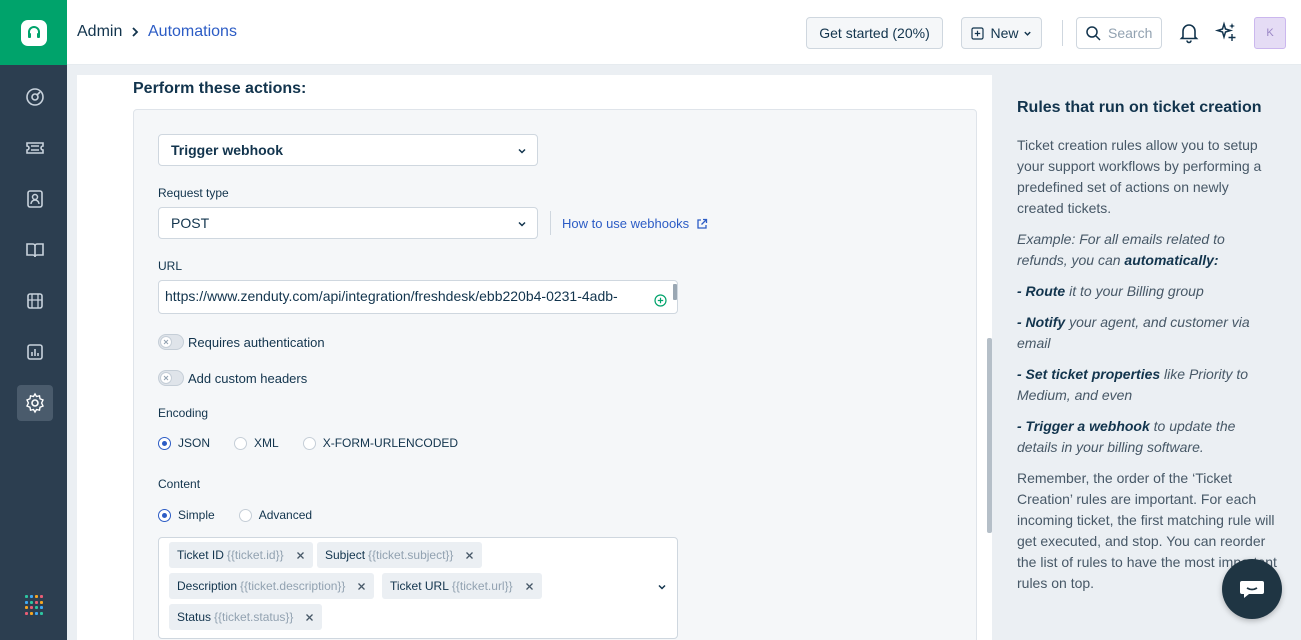  I want to click on content-advanced-radio: Advanced, so click(275, 515).